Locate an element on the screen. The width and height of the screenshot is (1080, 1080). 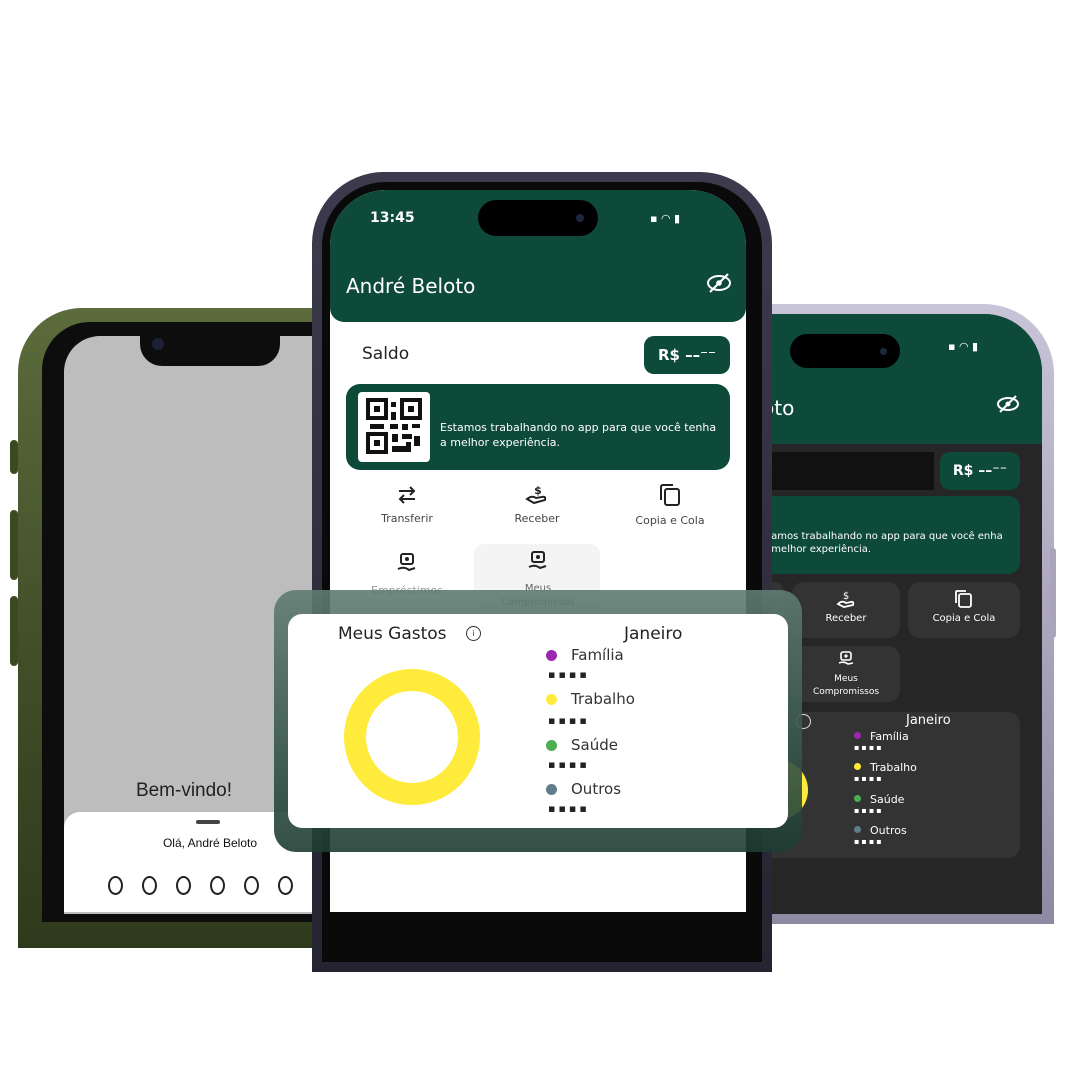
transfer-icon is located at coordinates (407, 495).